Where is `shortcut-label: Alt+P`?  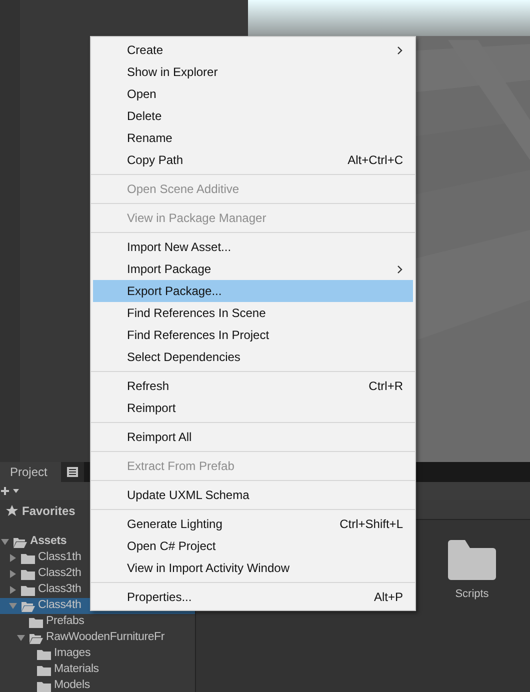
shortcut-label: Alt+P is located at coordinates (388, 597).